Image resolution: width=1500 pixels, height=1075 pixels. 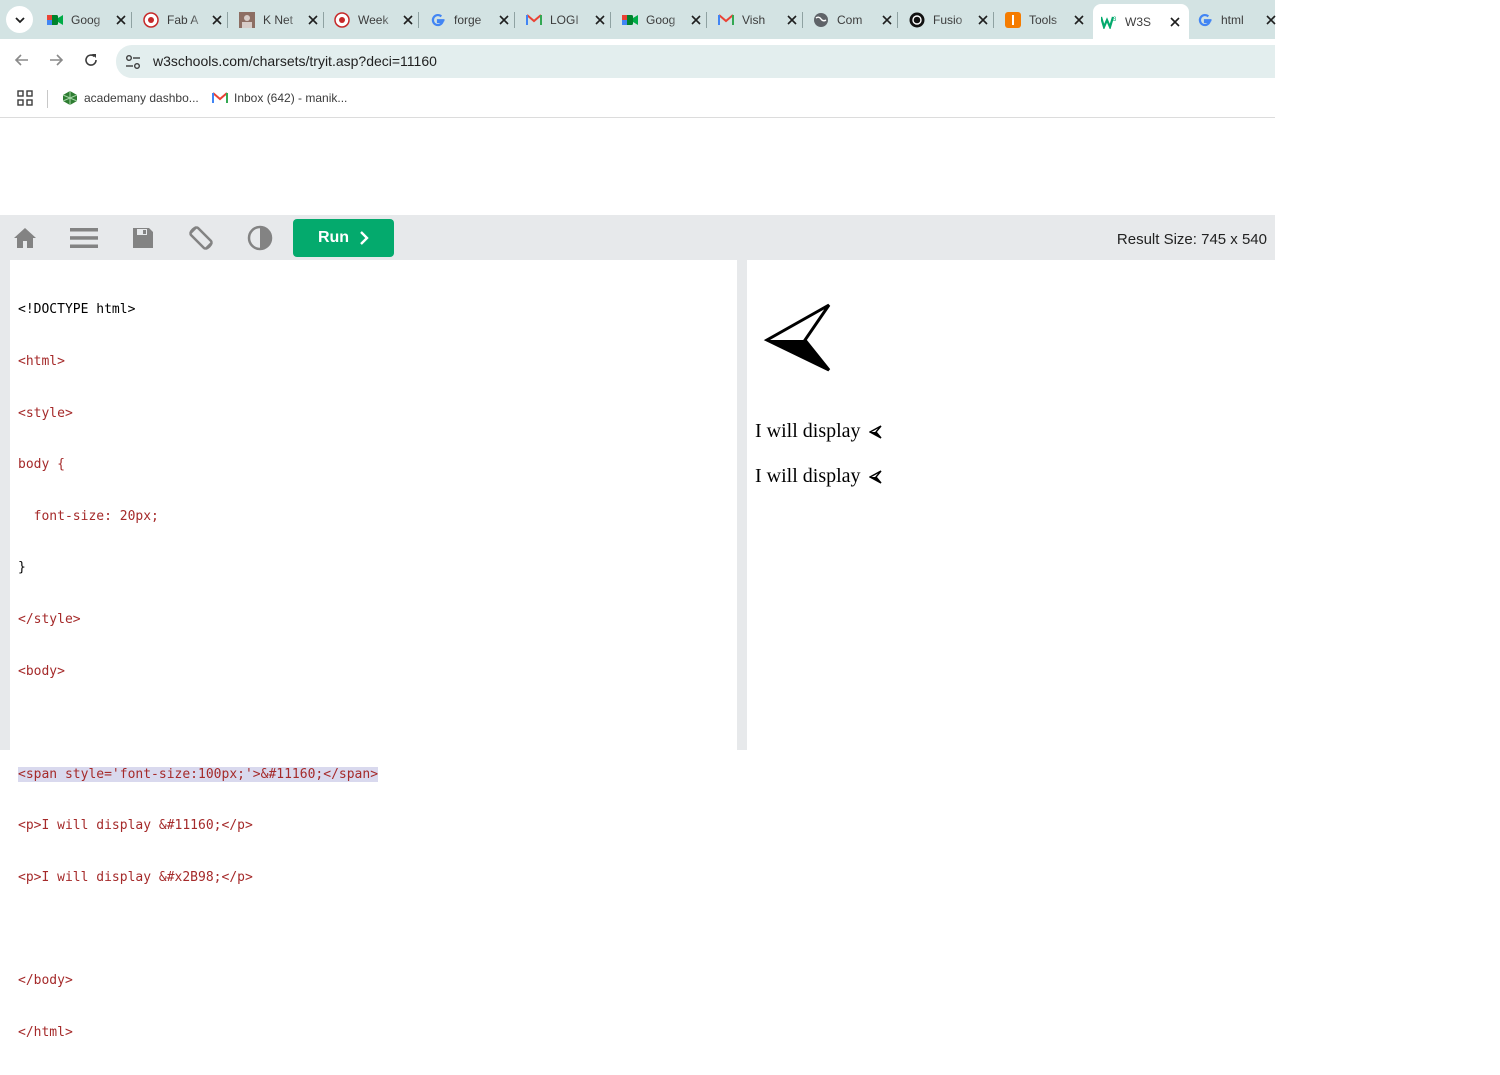 What do you see at coordinates (198, 1032) in the screenshot?
I see `code-line: </html>` at bounding box center [198, 1032].